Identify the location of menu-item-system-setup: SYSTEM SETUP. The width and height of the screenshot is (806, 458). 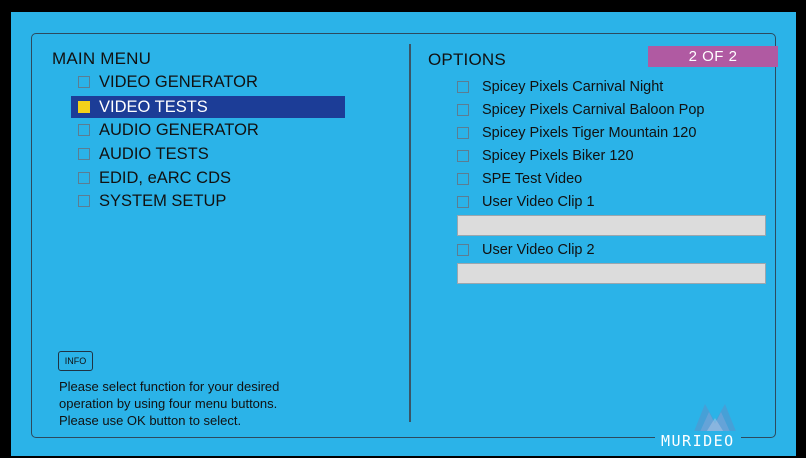
(208, 201).